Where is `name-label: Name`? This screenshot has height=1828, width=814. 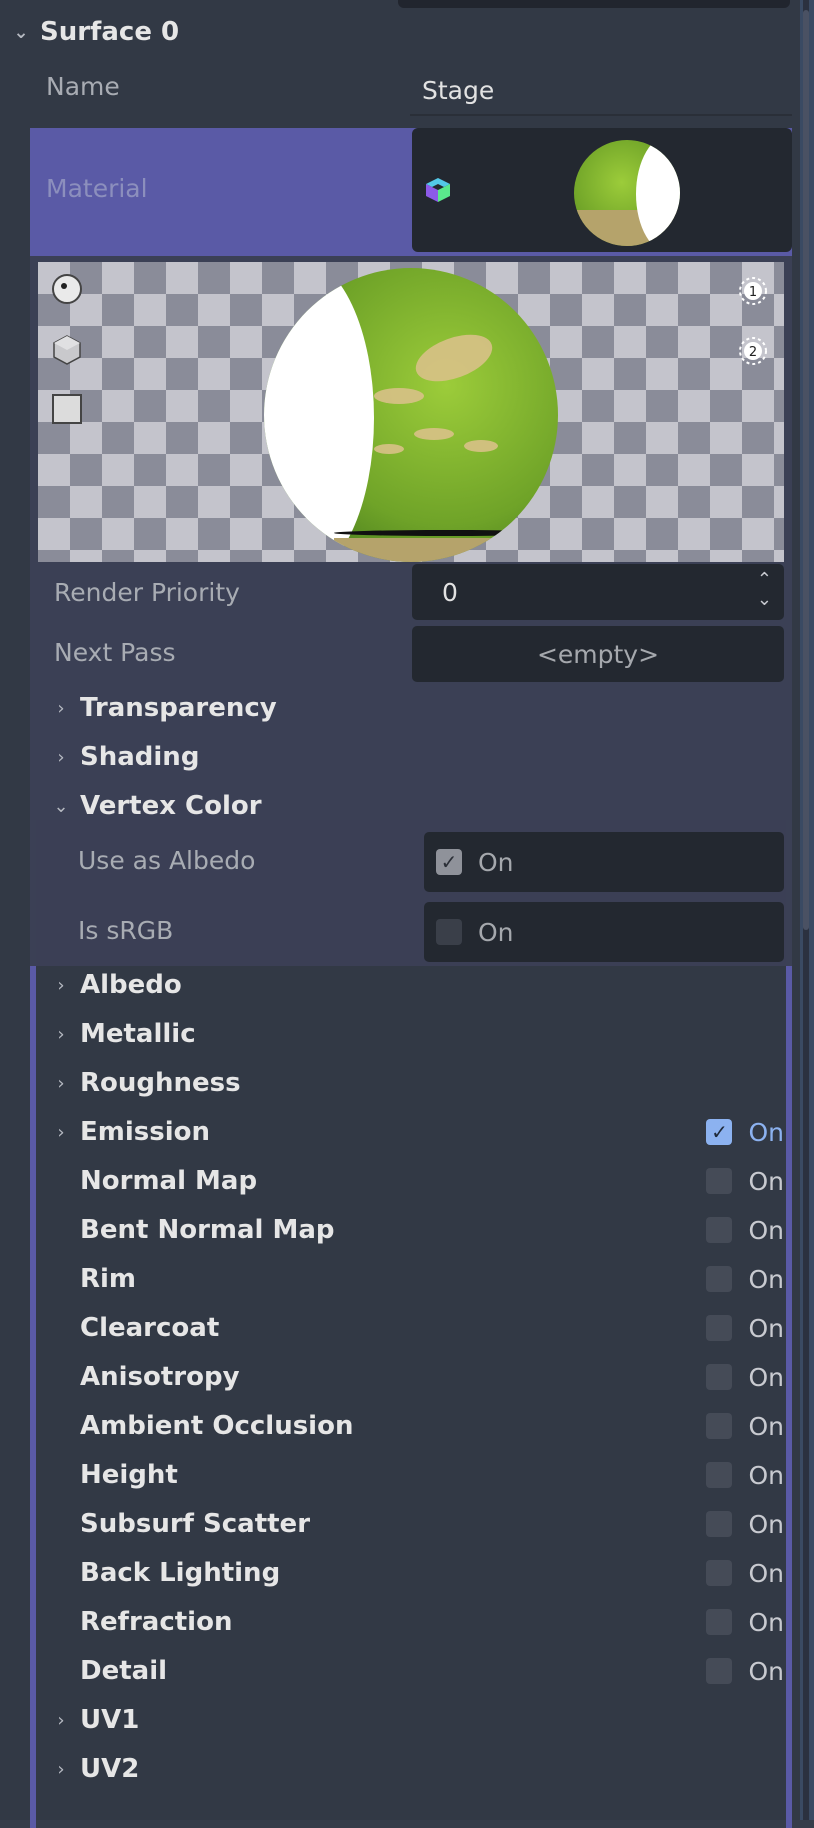 name-label: Name is located at coordinates (83, 86).